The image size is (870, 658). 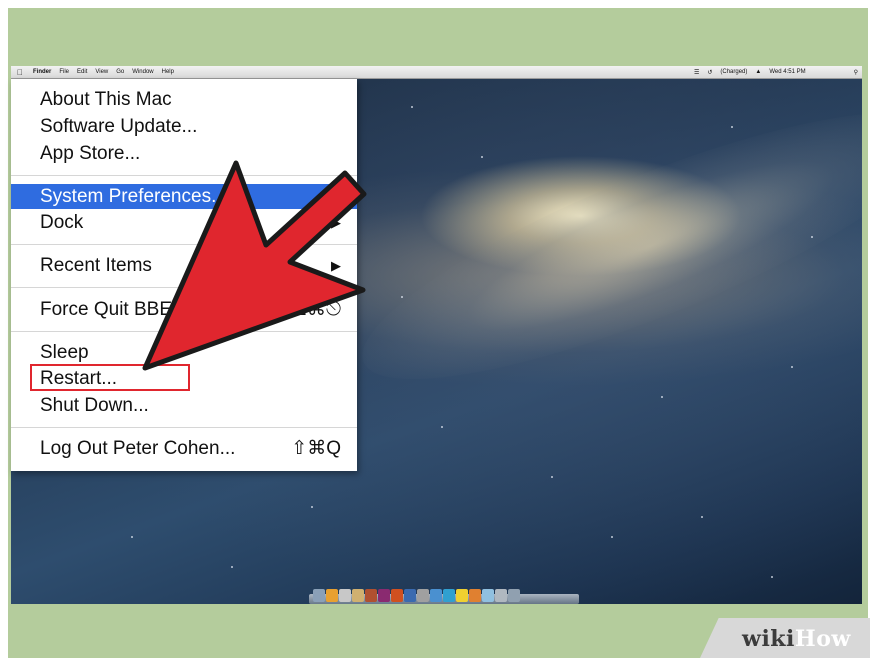 What do you see at coordinates (332, 595) in the screenshot?
I see `chrome-icon` at bounding box center [332, 595].